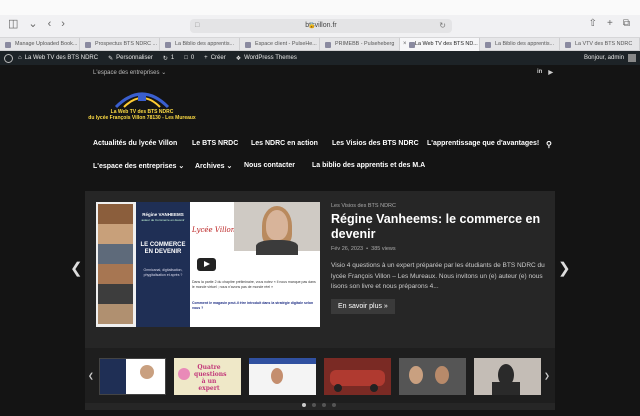 This screenshot has width=640, height=416. What do you see at coordinates (320, 7) in the screenshot?
I see `system-menu-strip` at bounding box center [320, 7].